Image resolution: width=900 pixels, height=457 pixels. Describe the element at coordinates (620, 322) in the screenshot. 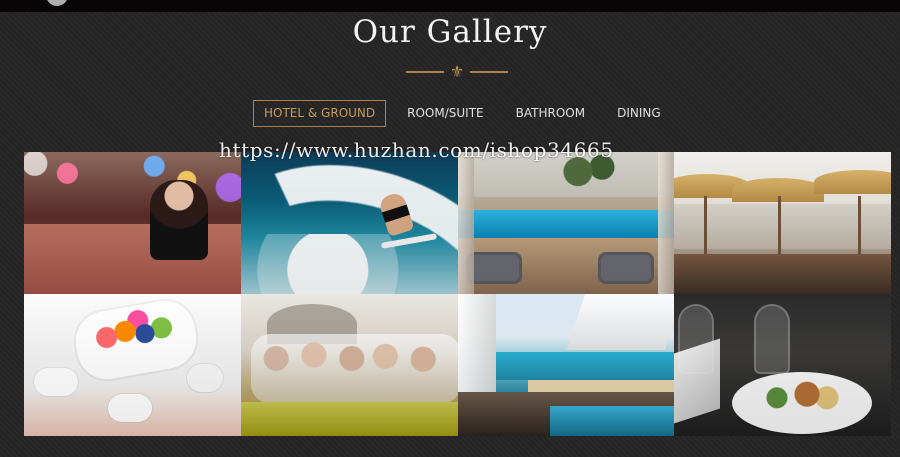

I see `curtain-top` at that location.